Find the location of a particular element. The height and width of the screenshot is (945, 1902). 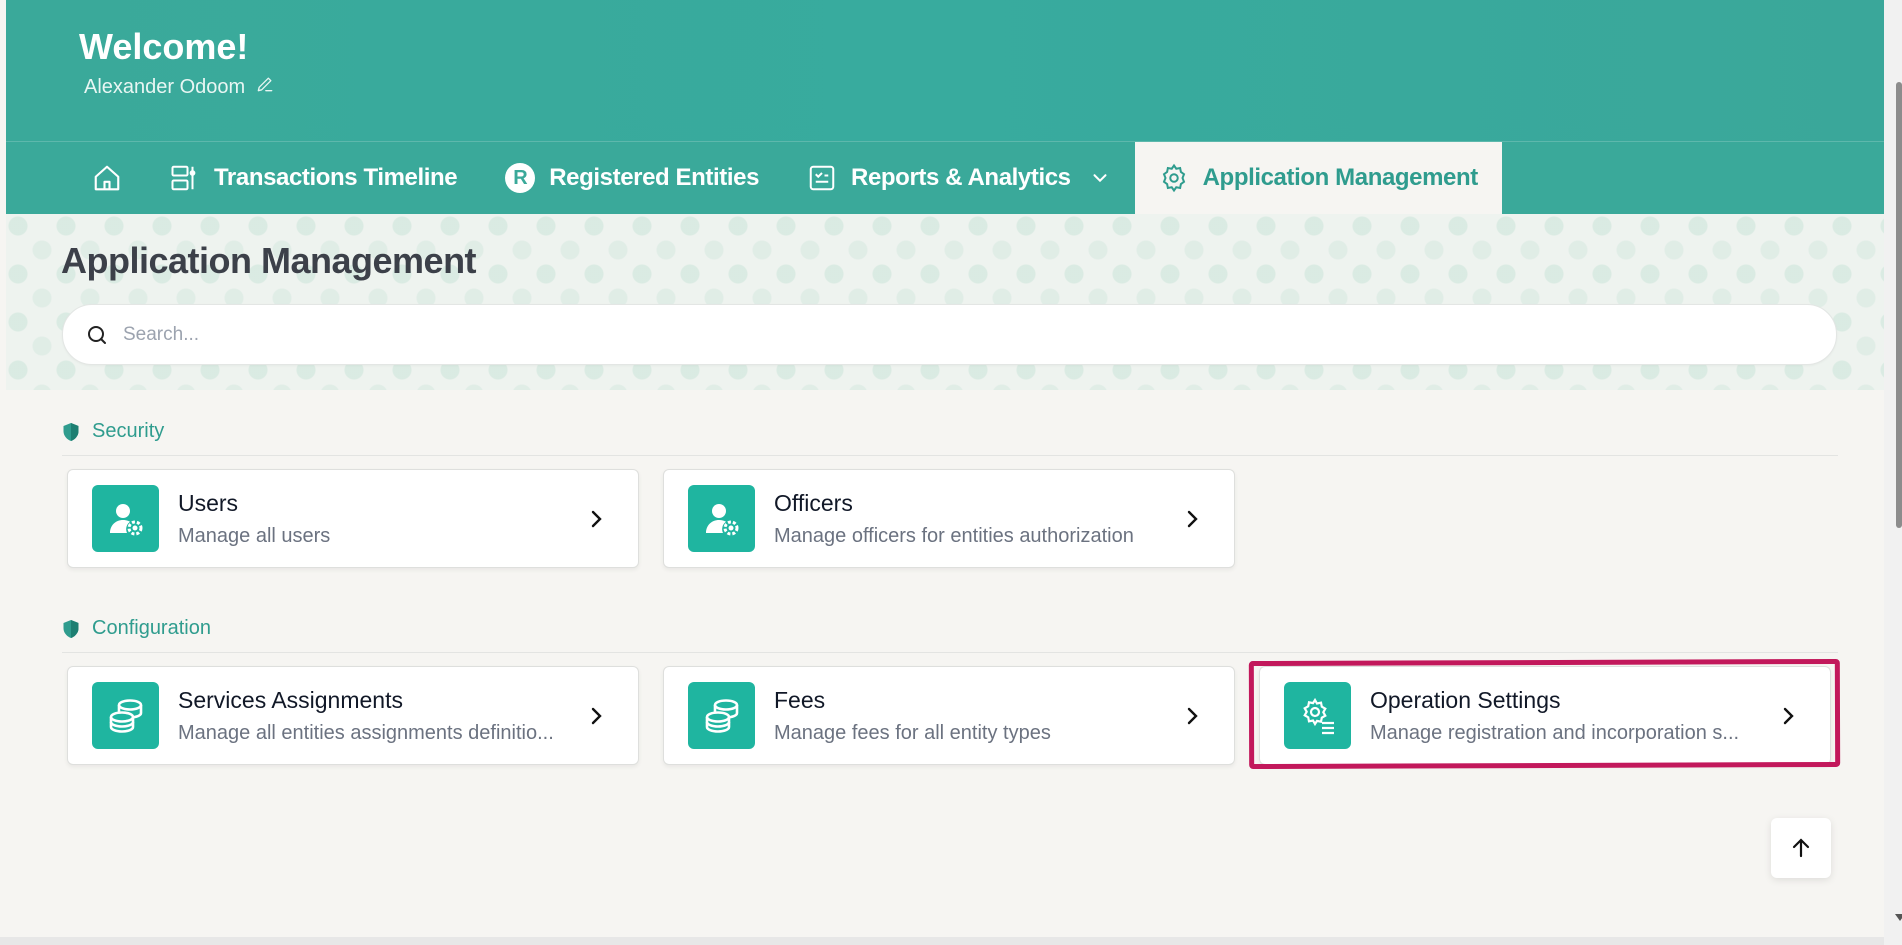

r-badge-icon: R is located at coordinates (520, 178).